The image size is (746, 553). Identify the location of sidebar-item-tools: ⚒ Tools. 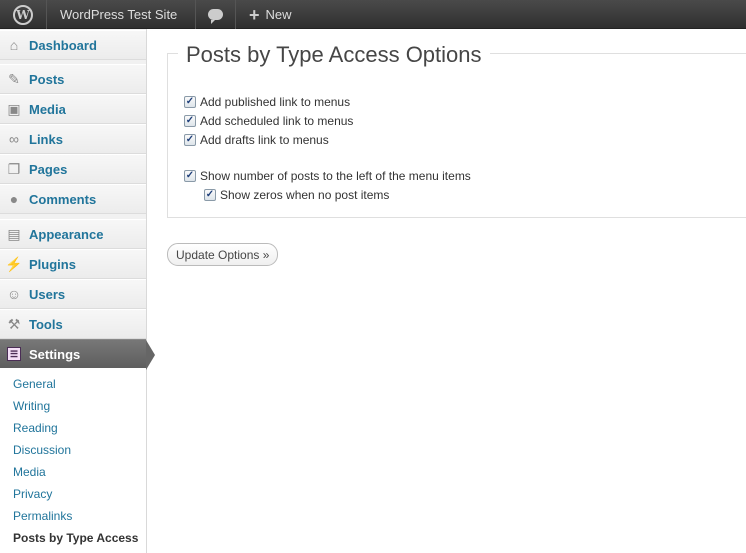
(73, 324).